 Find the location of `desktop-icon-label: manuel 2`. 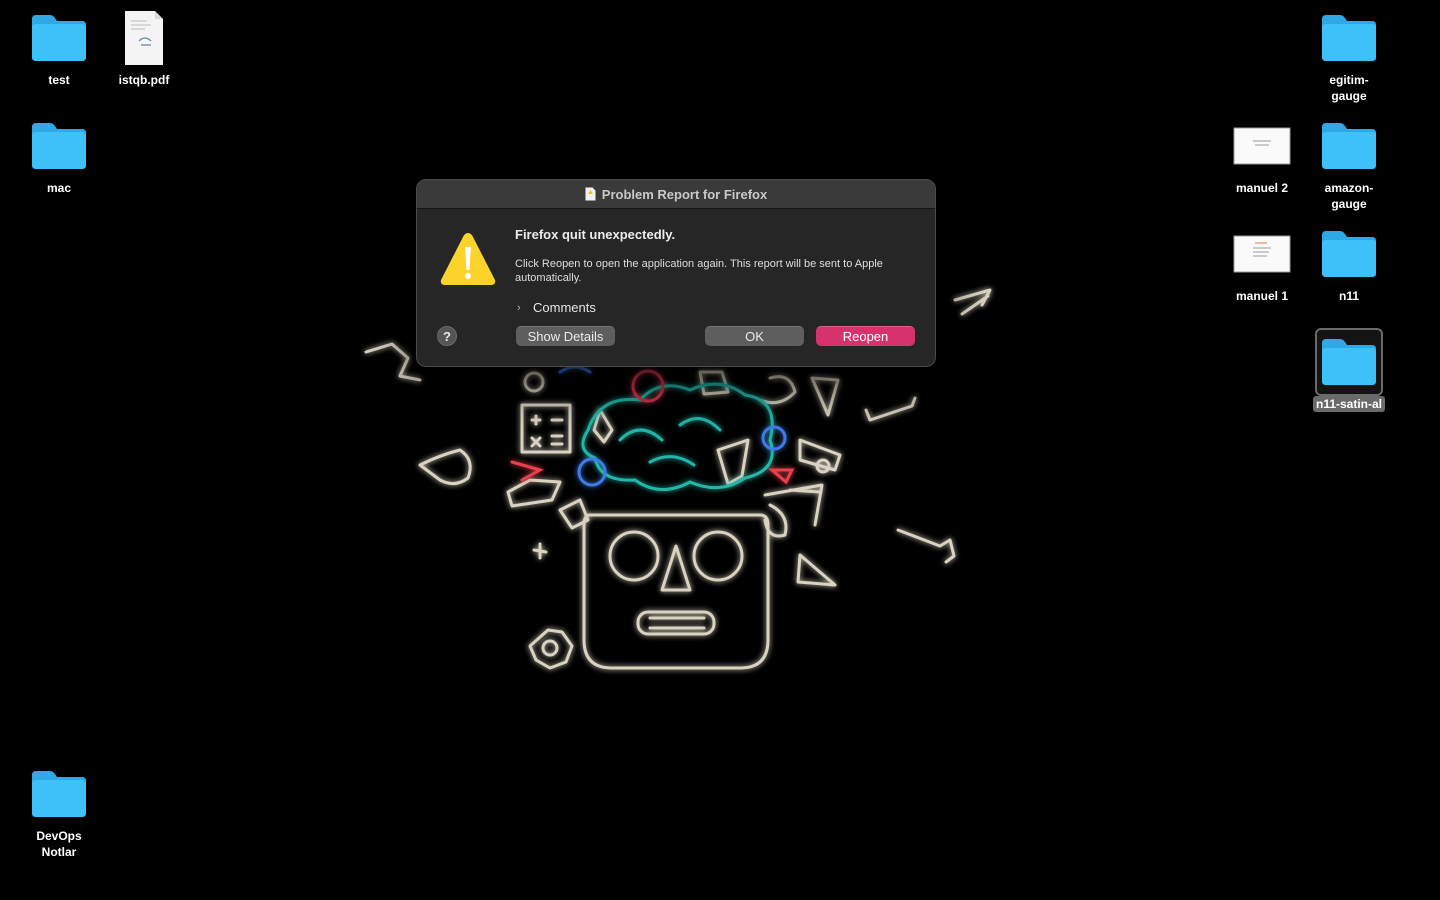

desktop-icon-label: manuel 2 is located at coordinates (1262, 188).